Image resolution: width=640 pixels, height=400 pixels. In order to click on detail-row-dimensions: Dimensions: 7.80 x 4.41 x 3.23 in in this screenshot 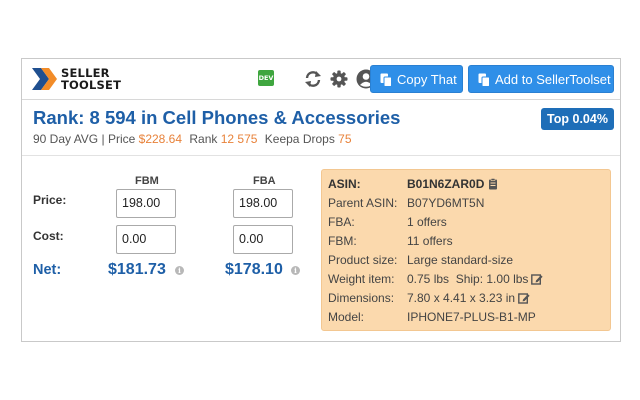, I will do `click(467, 300)`.